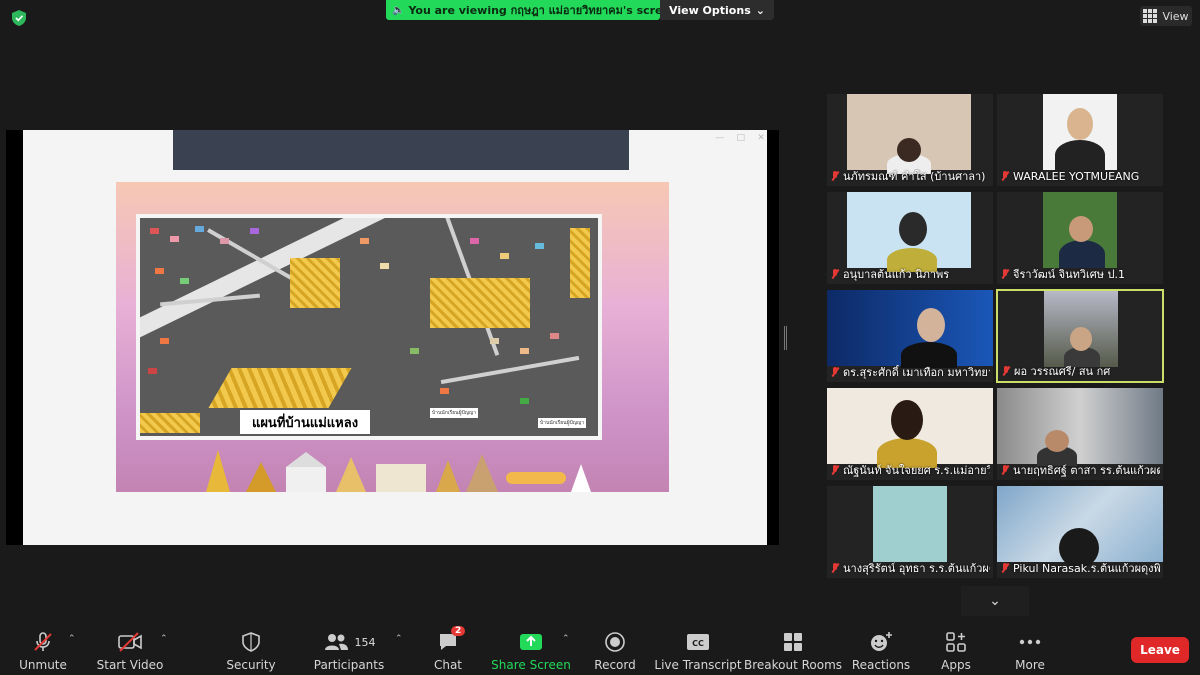  Describe the element at coordinates (995, 601) in the screenshot. I see `gallery-next-page-button: ⌄` at that location.